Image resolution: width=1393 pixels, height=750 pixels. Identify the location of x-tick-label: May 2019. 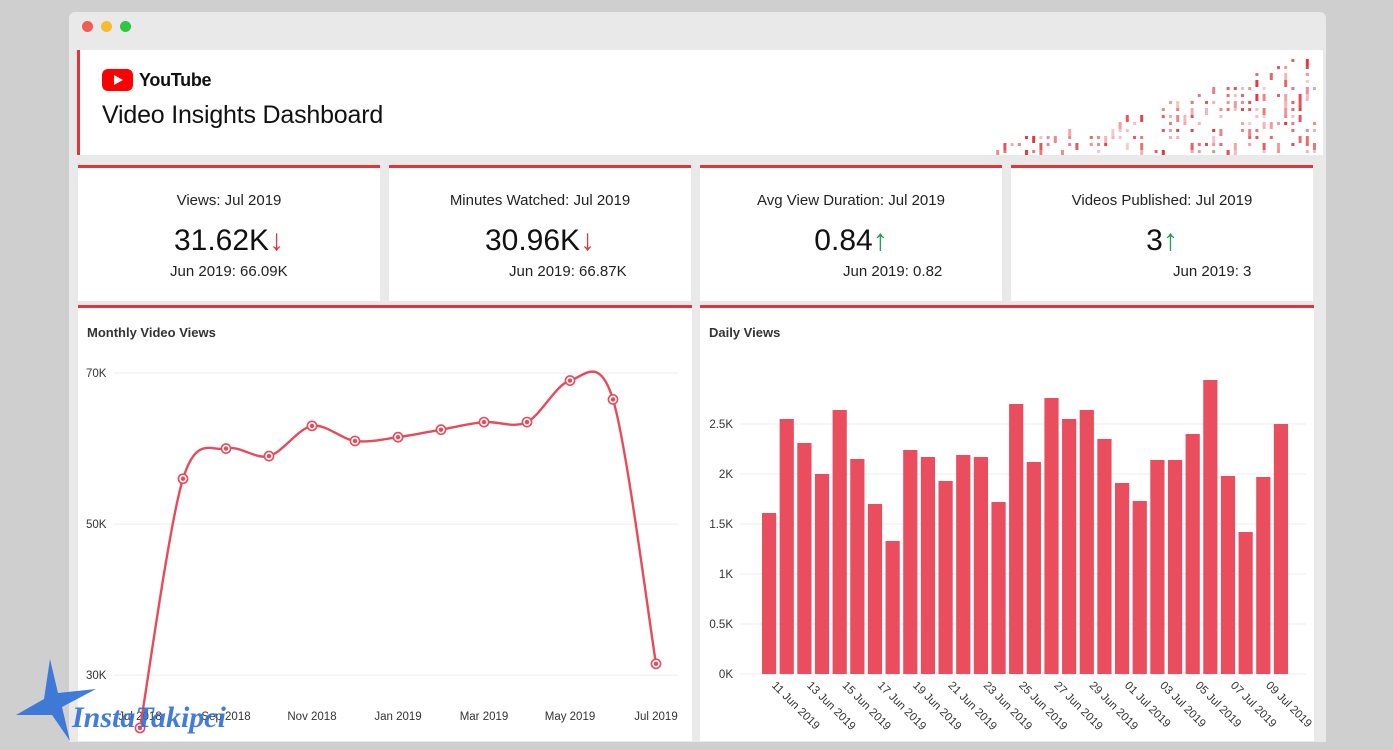
(570, 717).